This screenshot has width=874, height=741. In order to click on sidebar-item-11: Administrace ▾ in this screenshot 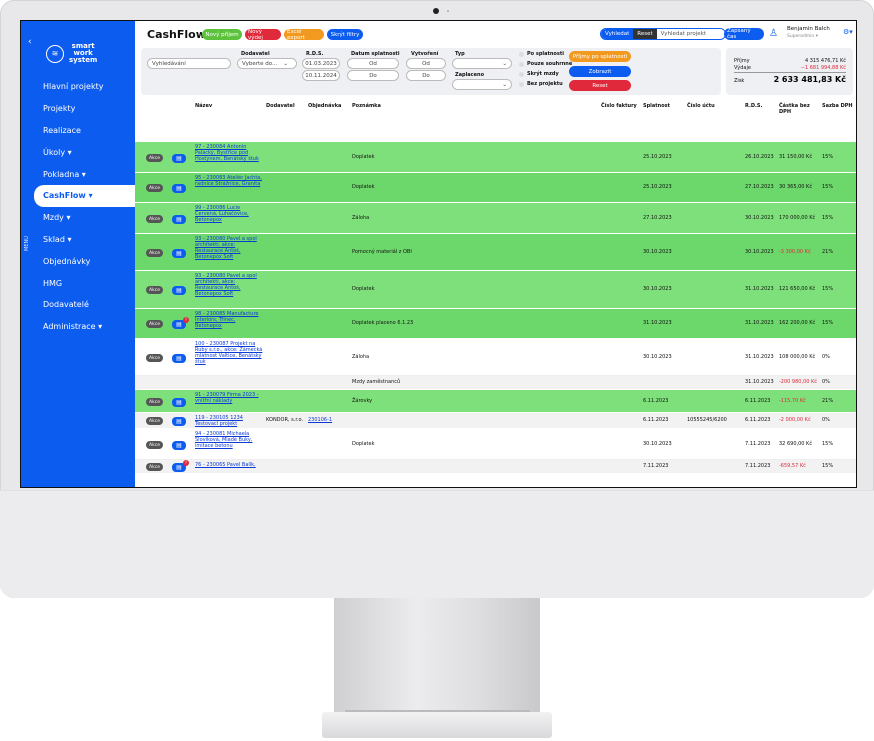, I will do `click(78, 327)`.